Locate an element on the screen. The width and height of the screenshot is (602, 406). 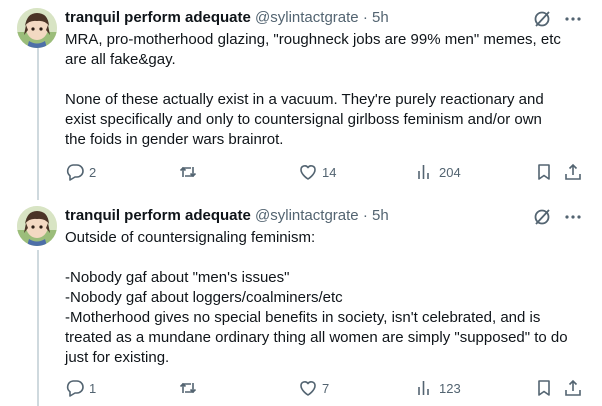
tweet-line: the foids in gender wars brainrot. is located at coordinates (174, 139).